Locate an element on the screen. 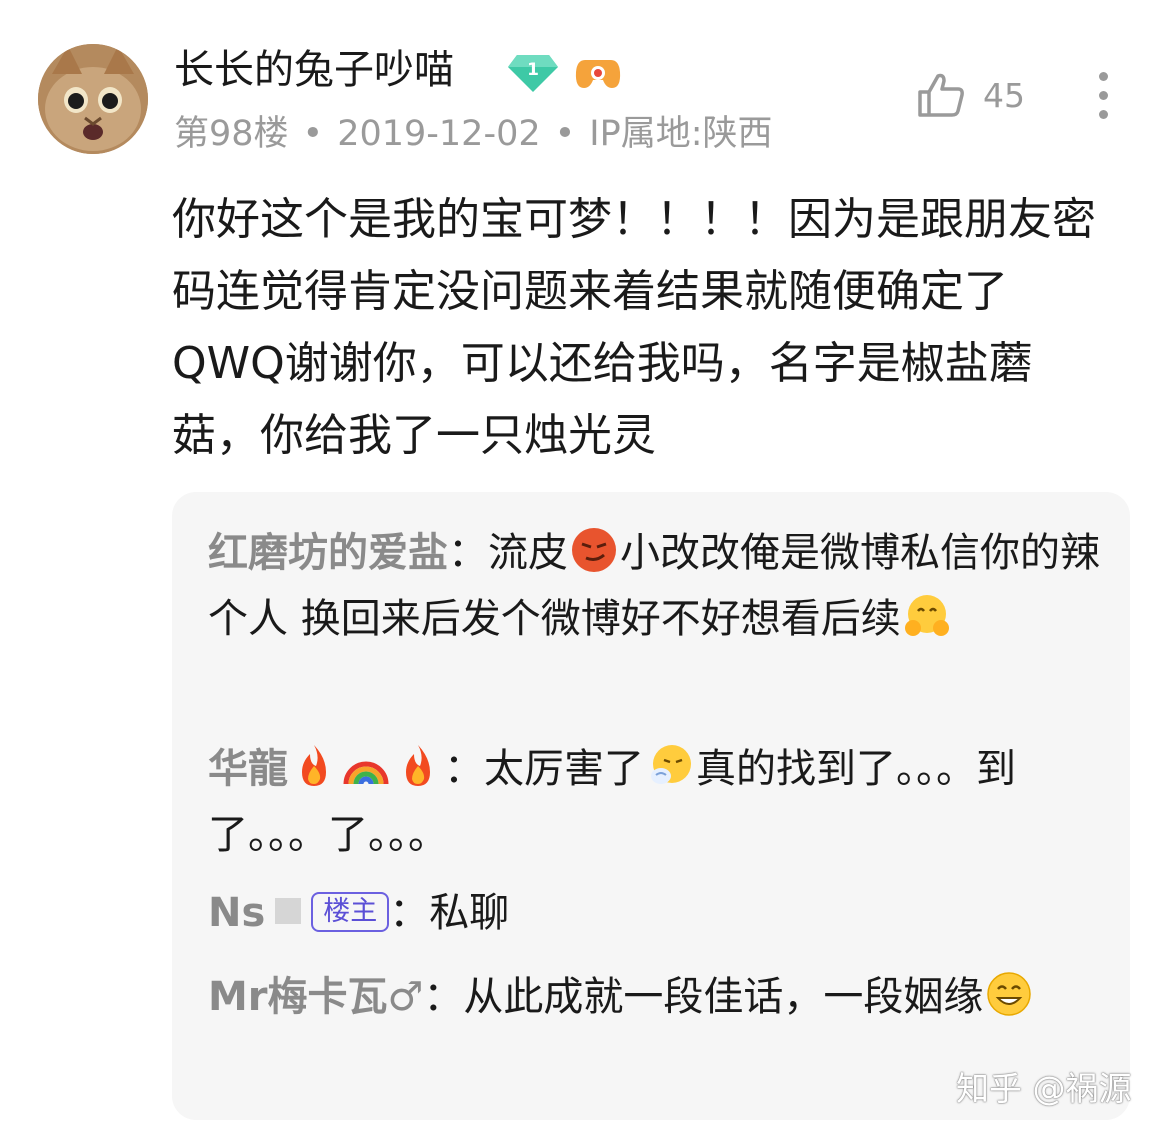 The height and width of the screenshot is (1140, 1170). reply-author: 红磨坊的爱盐 is located at coordinates (328, 553).